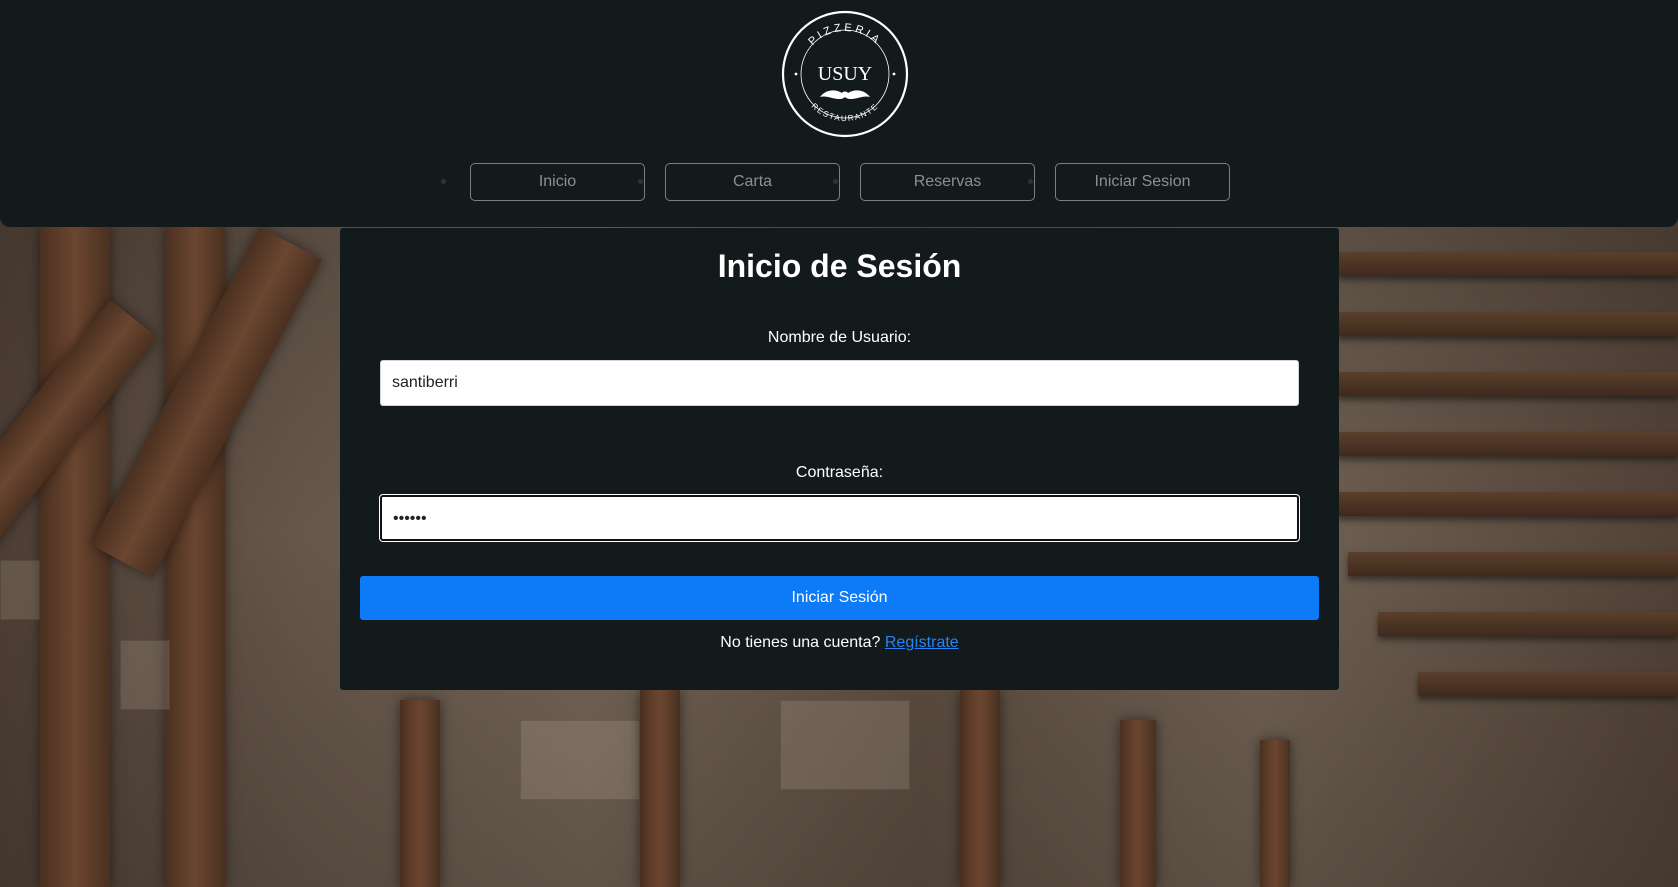  What do you see at coordinates (845, 94) in the screenshot?
I see `mustache-icon` at bounding box center [845, 94].